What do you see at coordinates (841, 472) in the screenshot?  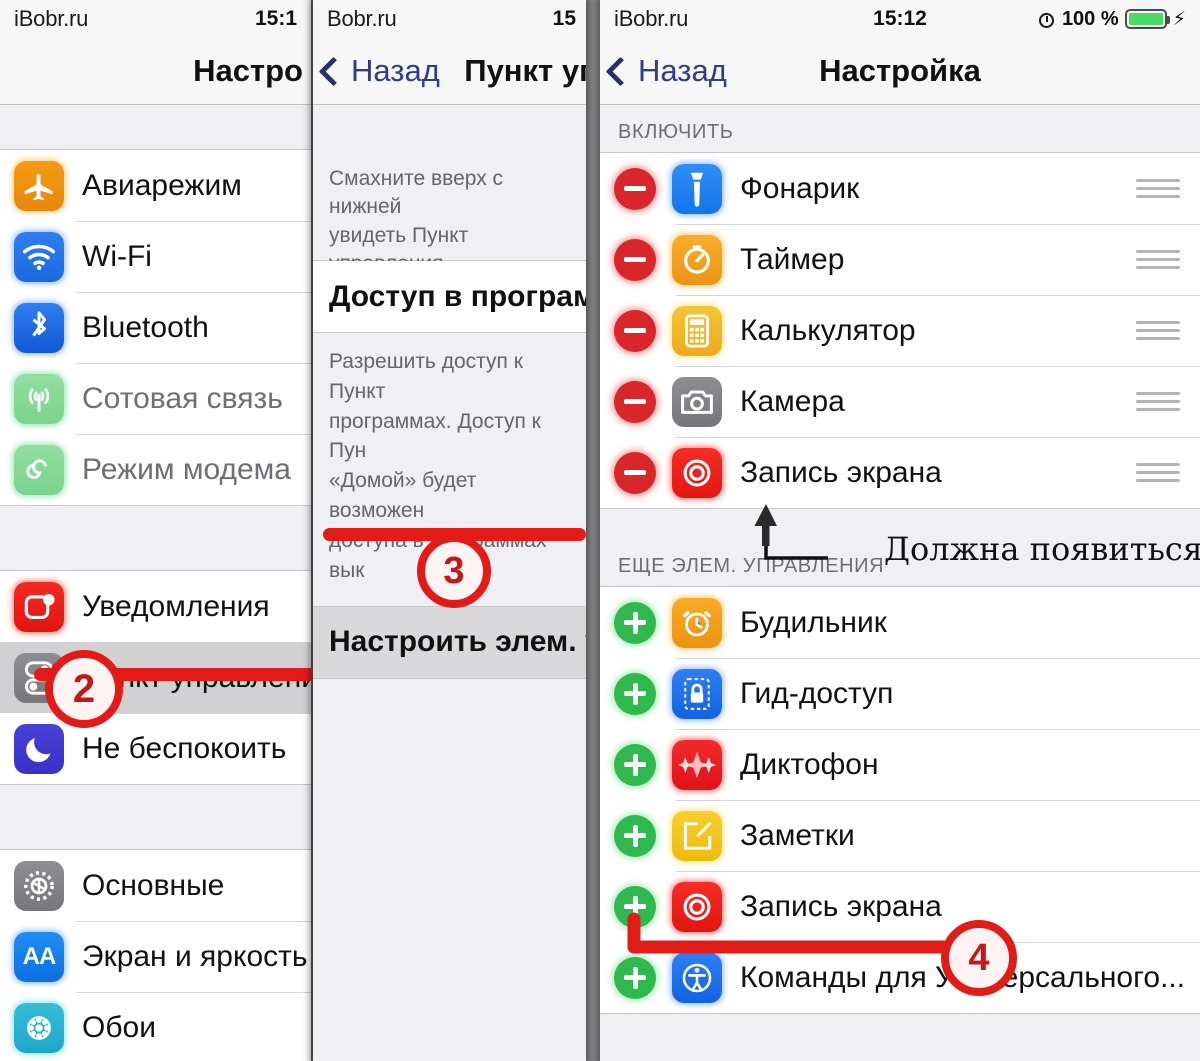 I see `control-row-label: Запись экрана` at bounding box center [841, 472].